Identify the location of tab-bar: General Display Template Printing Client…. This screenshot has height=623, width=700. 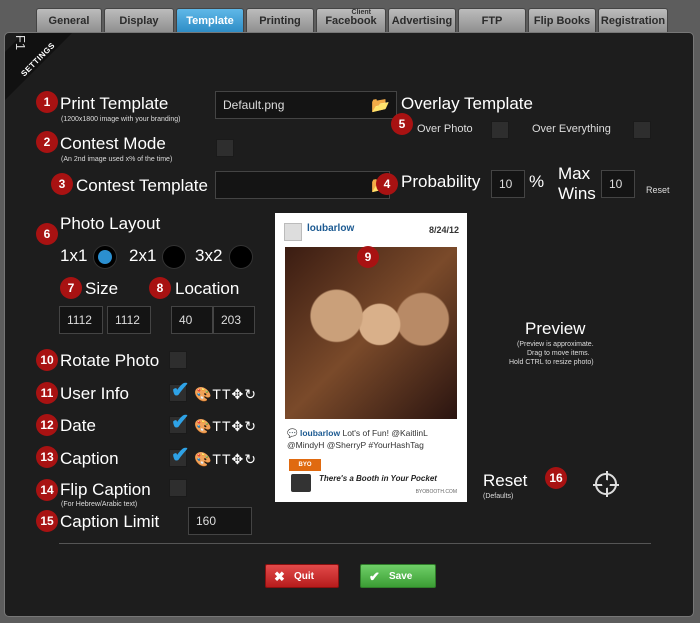
(350, 16).